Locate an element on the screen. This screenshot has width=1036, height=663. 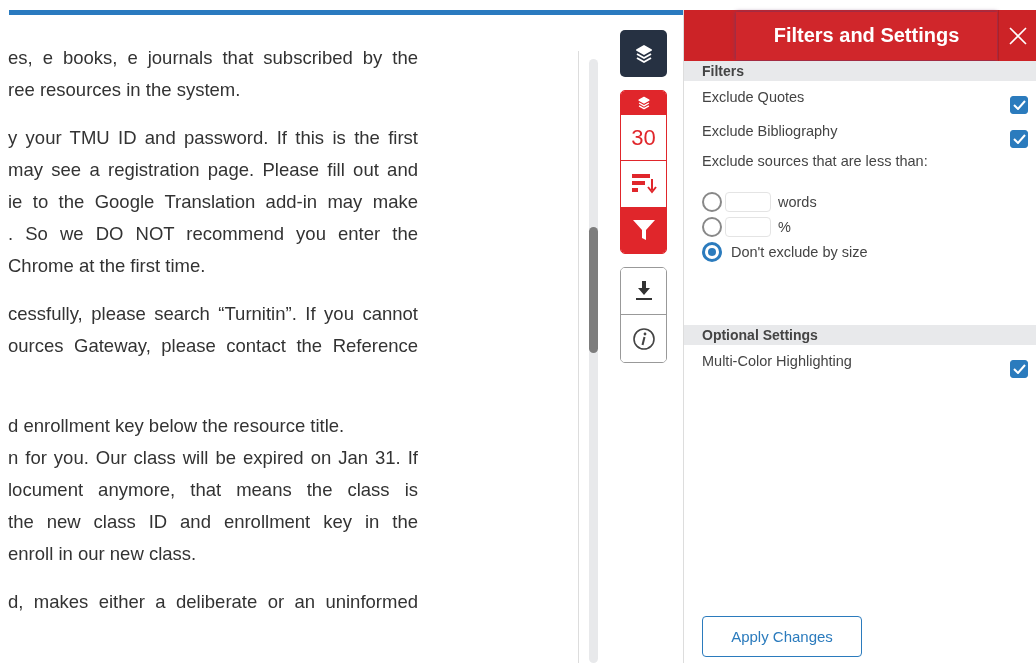
option-label: words is located at coordinates (797, 201).